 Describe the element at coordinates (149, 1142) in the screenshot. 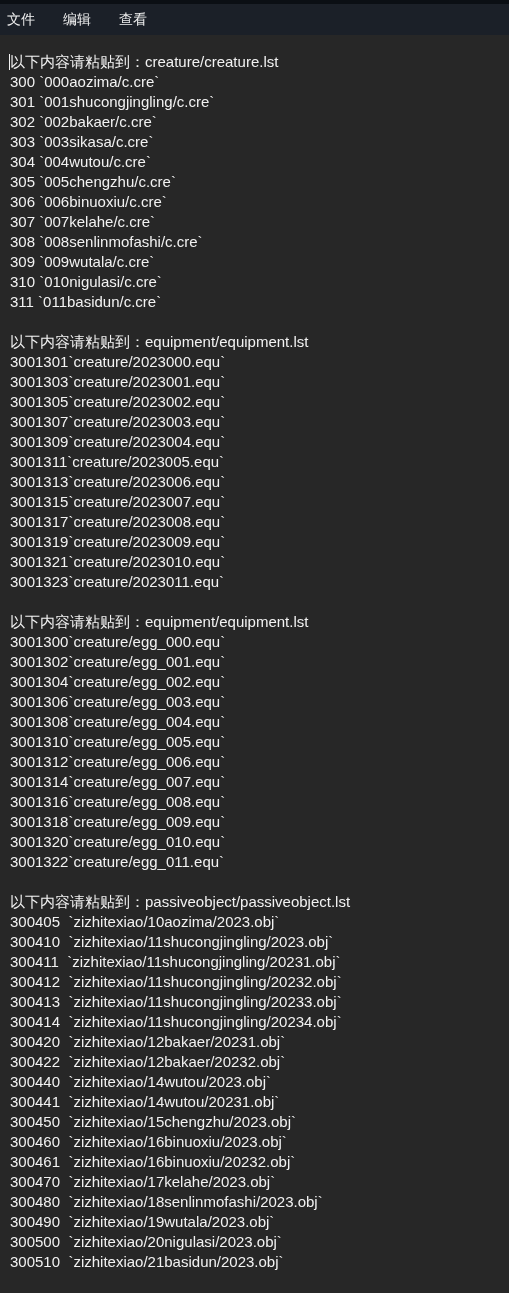

I see `text-line: 300460 `zizhitexiao/16binuoxiu/2023.obj`` at that location.